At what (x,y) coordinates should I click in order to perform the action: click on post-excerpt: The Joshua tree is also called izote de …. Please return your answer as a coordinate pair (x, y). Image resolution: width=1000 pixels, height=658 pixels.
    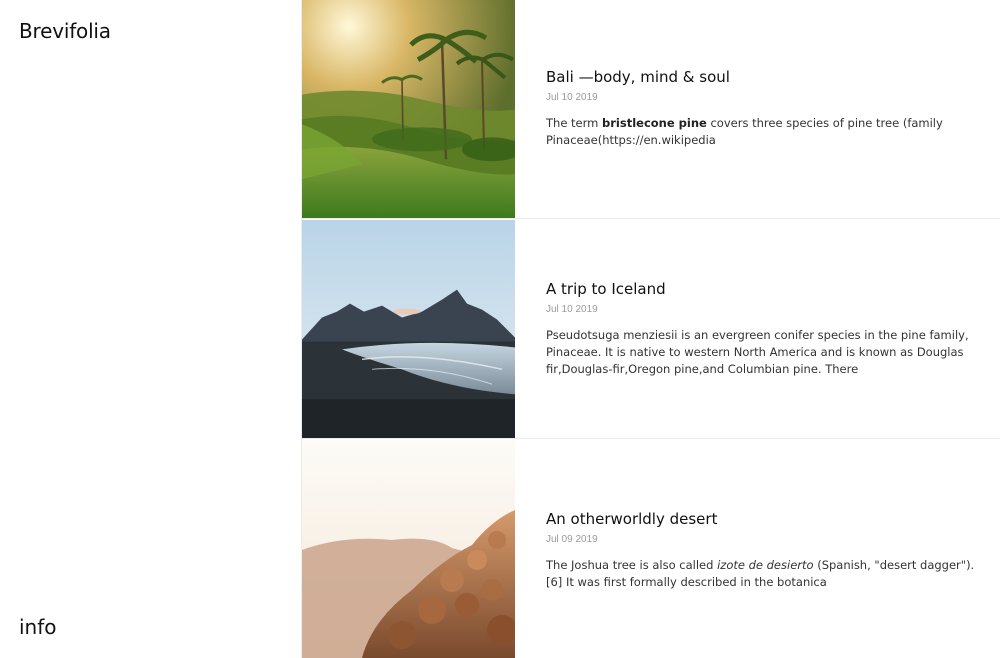
    Looking at the image, I should click on (766, 574).